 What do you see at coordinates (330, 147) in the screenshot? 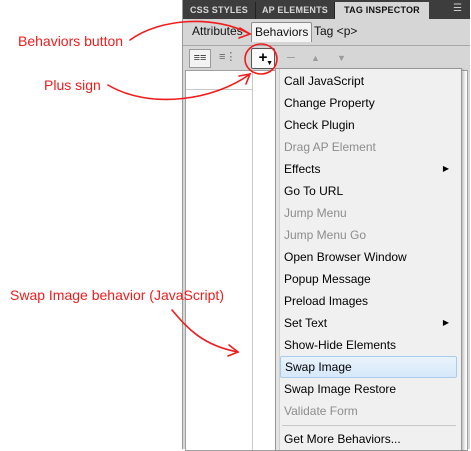
I see `menu-item-label: Drag AP Element` at bounding box center [330, 147].